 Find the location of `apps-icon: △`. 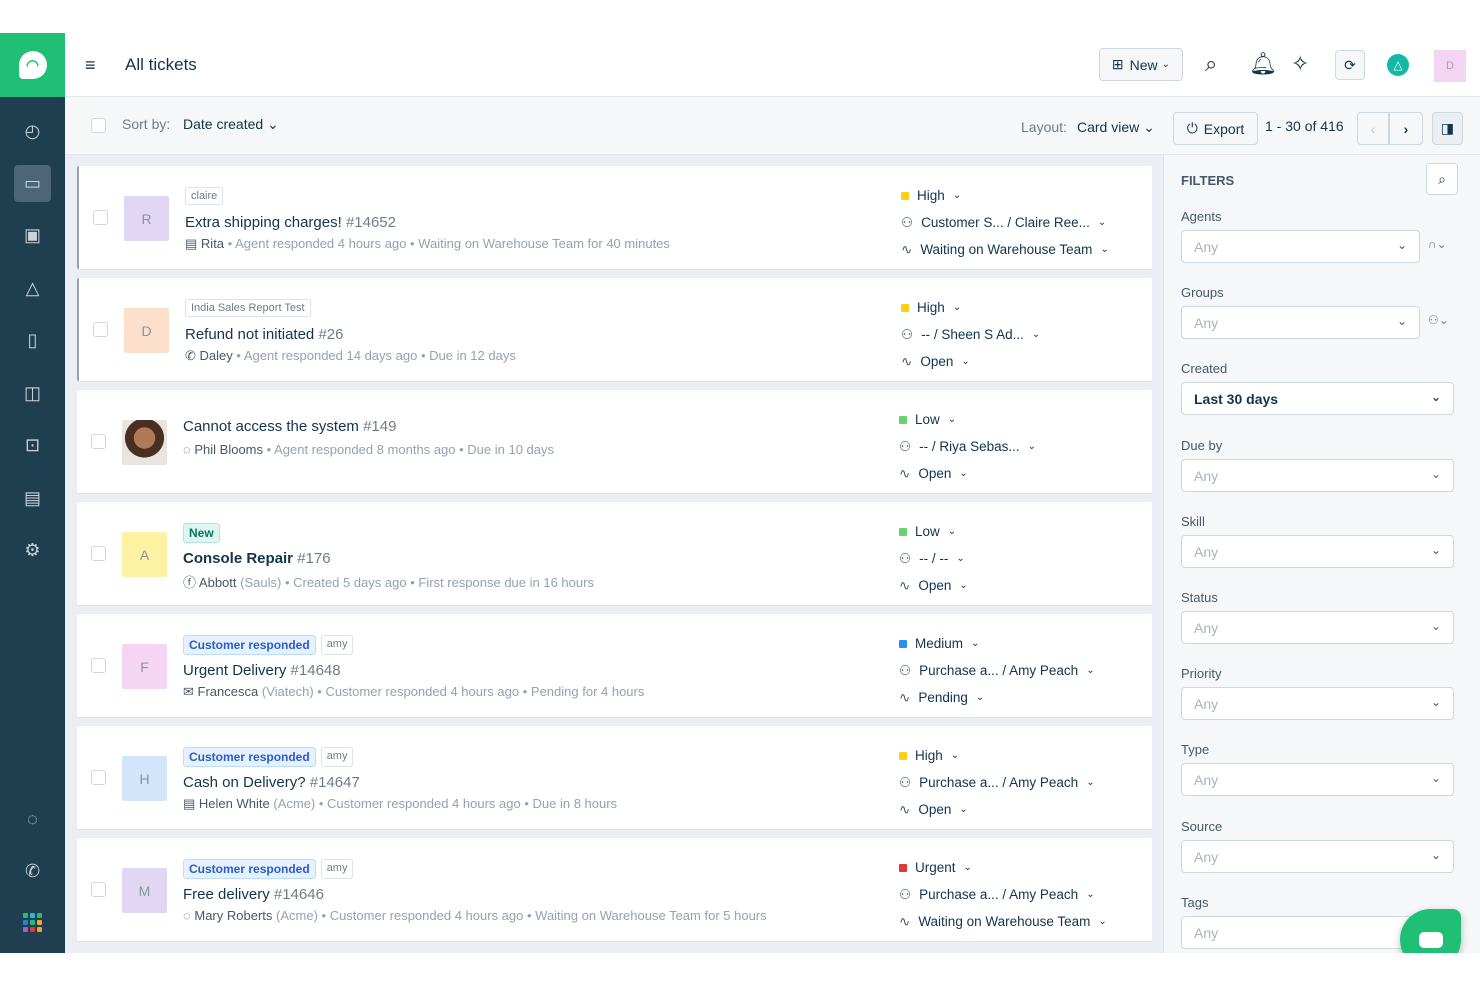

apps-icon: △ is located at coordinates (1398, 65).